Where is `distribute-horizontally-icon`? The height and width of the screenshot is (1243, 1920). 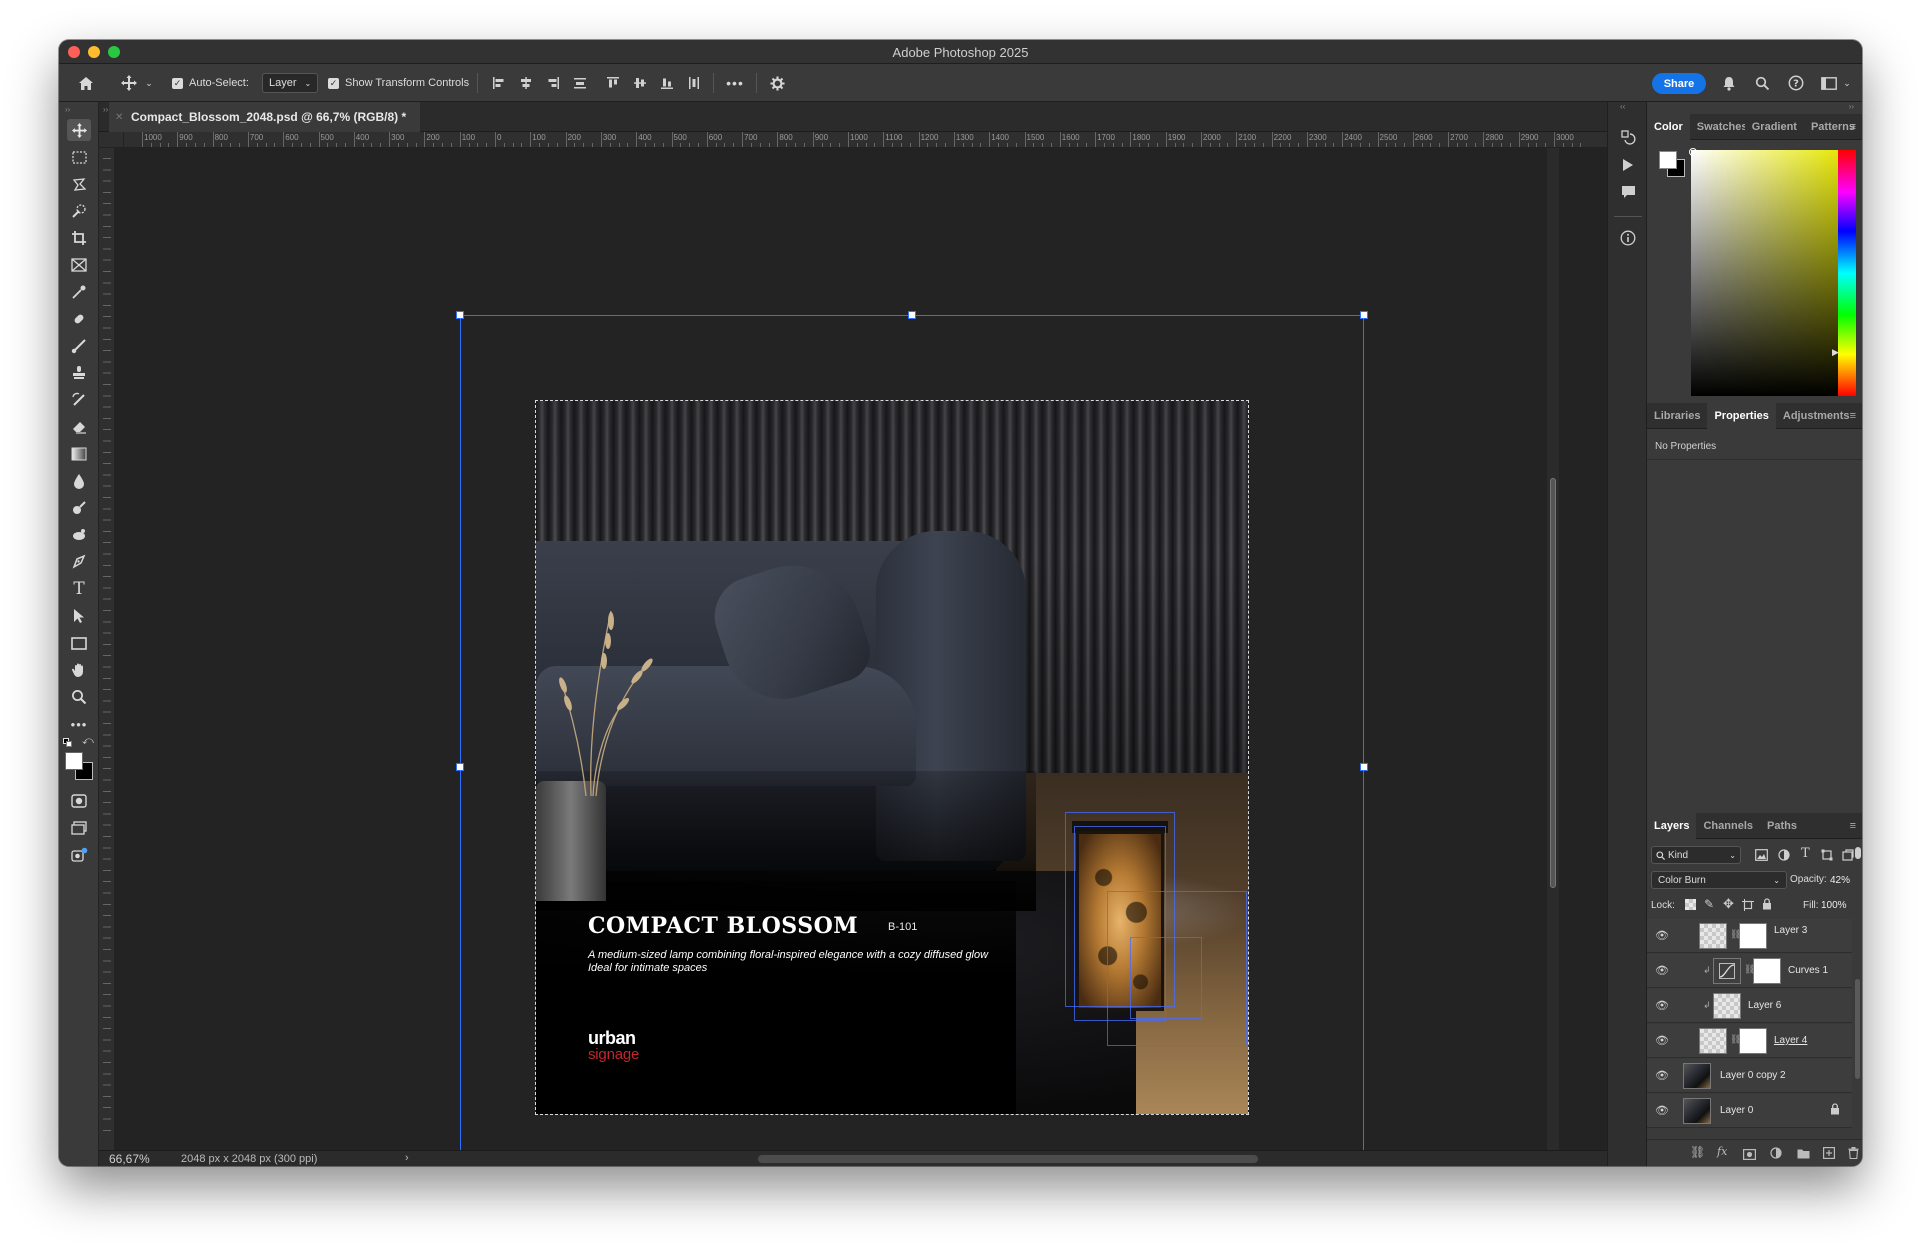 distribute-horizontally-icon is located at coordinates (694, 83).